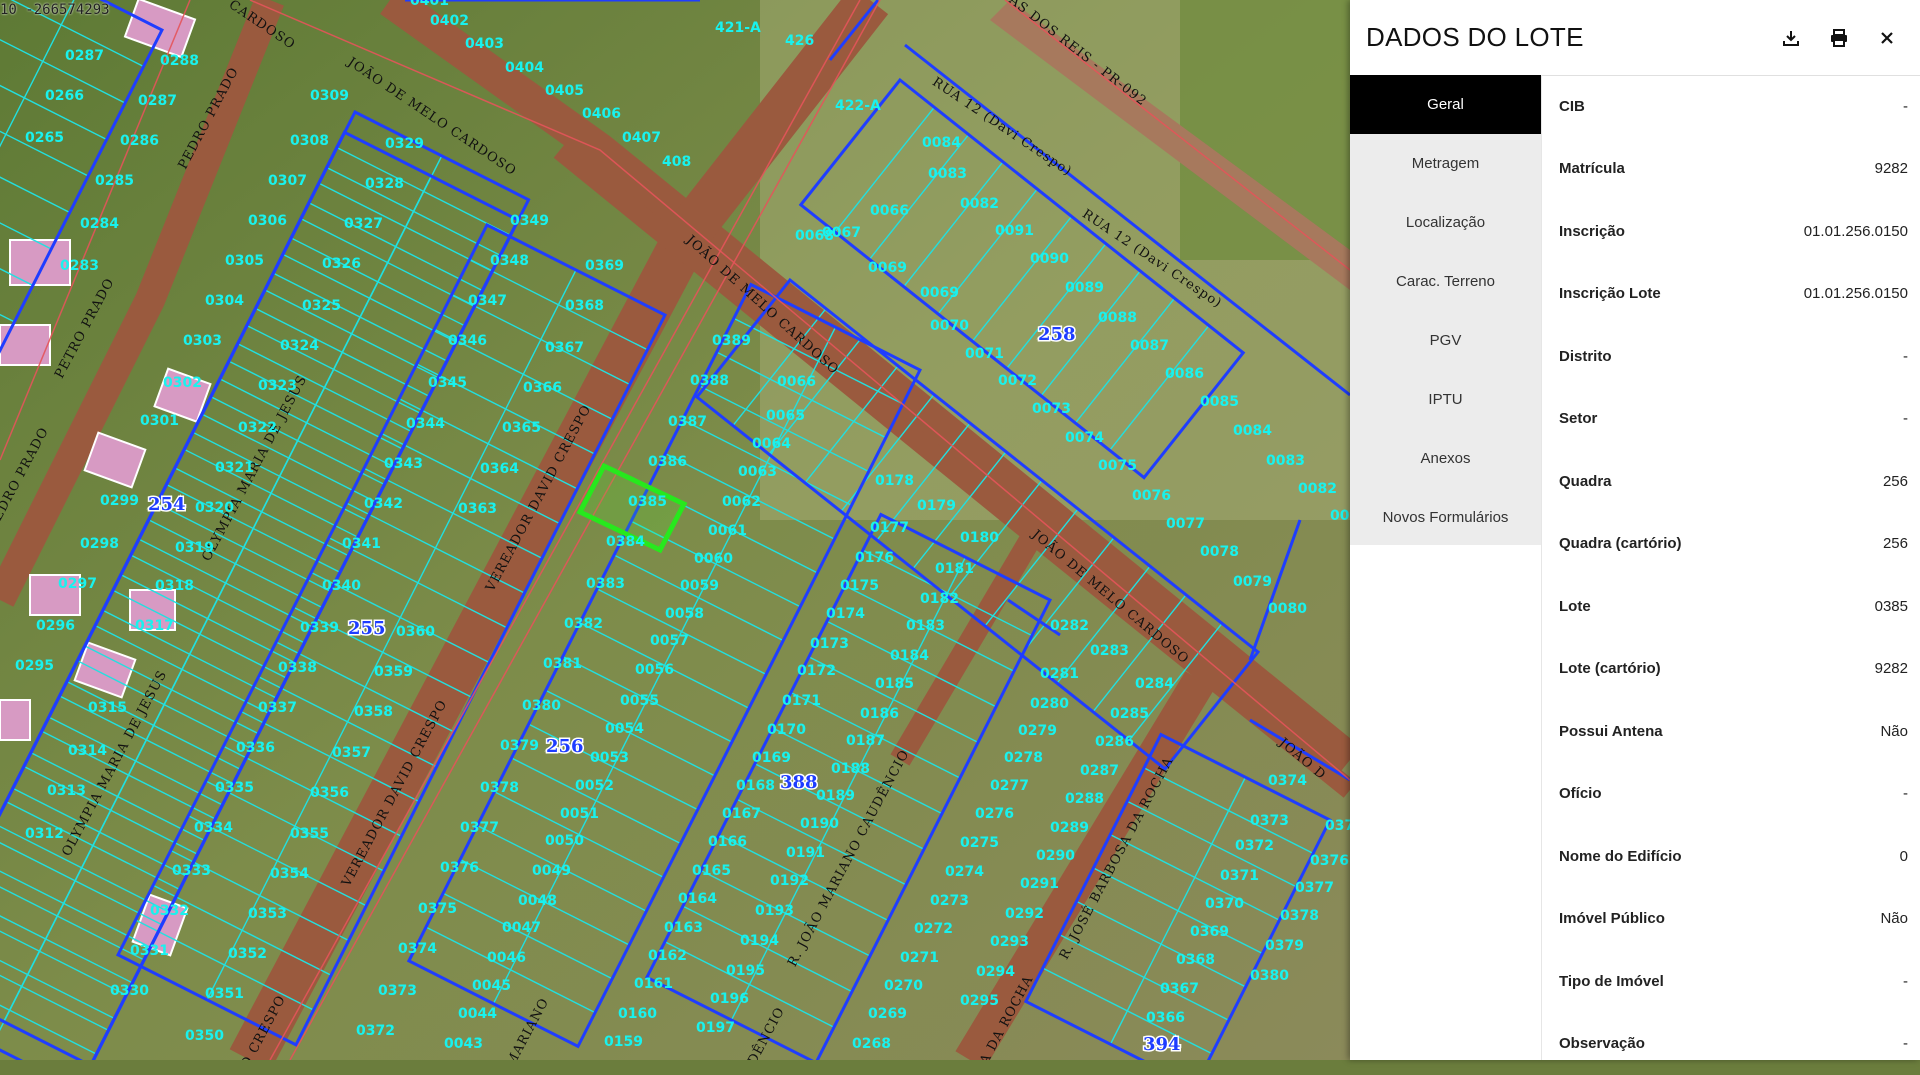  I want to click on field-row-oficio: Ofício-, so click(1733, 794).